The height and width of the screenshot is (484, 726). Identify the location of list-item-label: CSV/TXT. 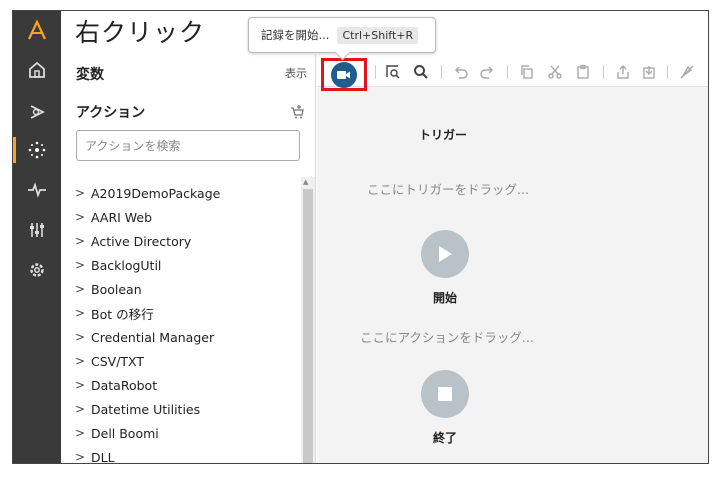
(118, 361).